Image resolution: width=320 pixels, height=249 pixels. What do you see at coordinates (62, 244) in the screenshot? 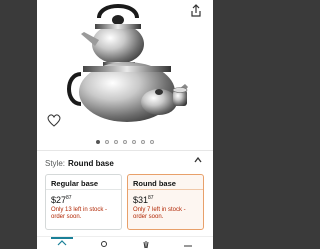
I see `home-icon` at bounding box center [62, 244].